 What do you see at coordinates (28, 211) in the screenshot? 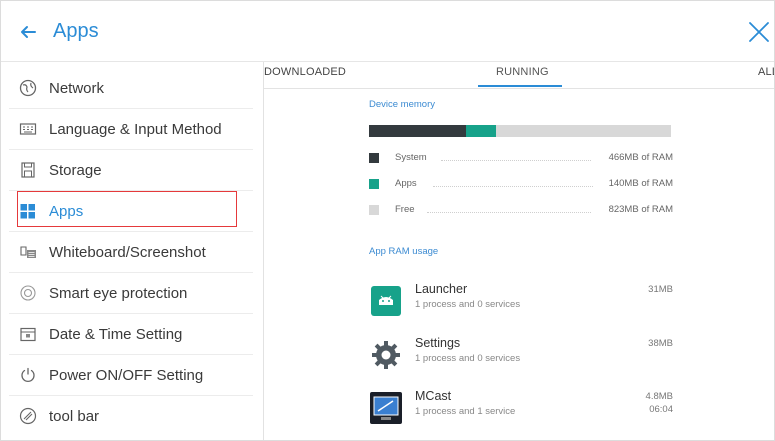
I see `apps-grid-icon` at bounding box center [28, 211].